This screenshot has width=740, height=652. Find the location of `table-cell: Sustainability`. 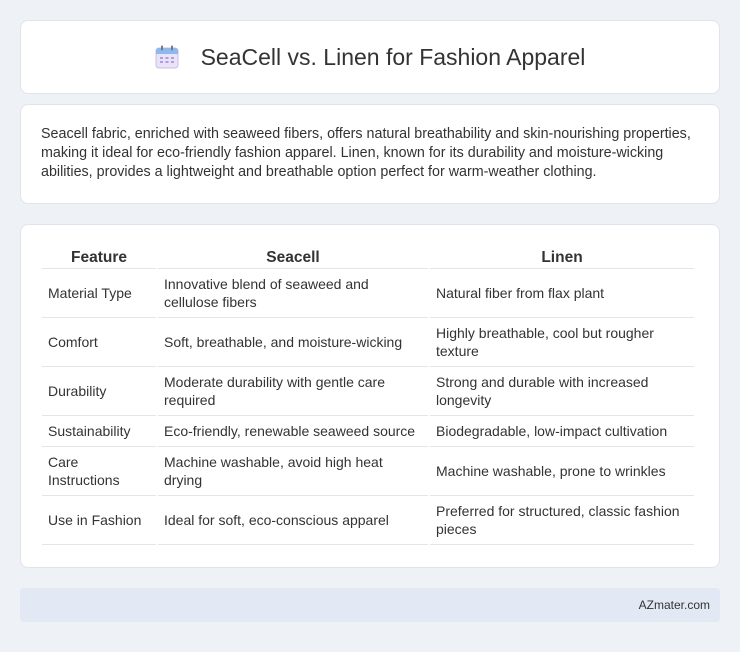

table-cell: Sustainability is located at coordinates (99, 431).